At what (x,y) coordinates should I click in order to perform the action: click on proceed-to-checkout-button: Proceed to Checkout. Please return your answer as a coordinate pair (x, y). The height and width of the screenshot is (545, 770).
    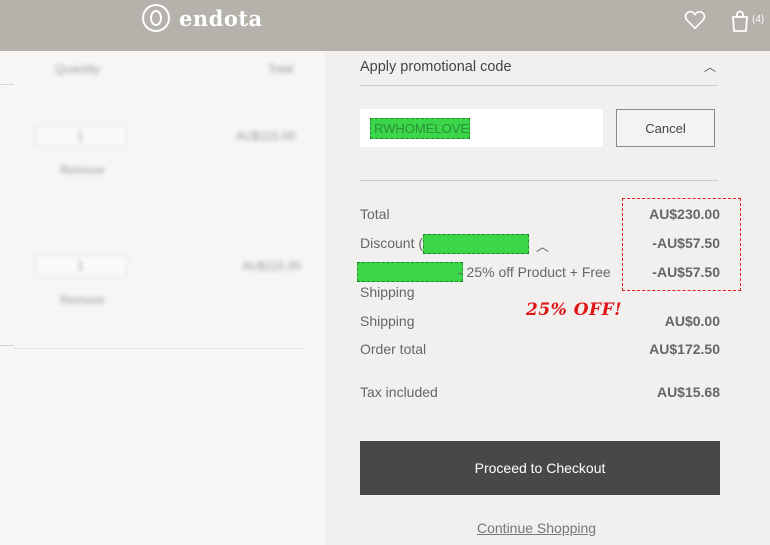
    Looking at the image, I should click on (540, 468).